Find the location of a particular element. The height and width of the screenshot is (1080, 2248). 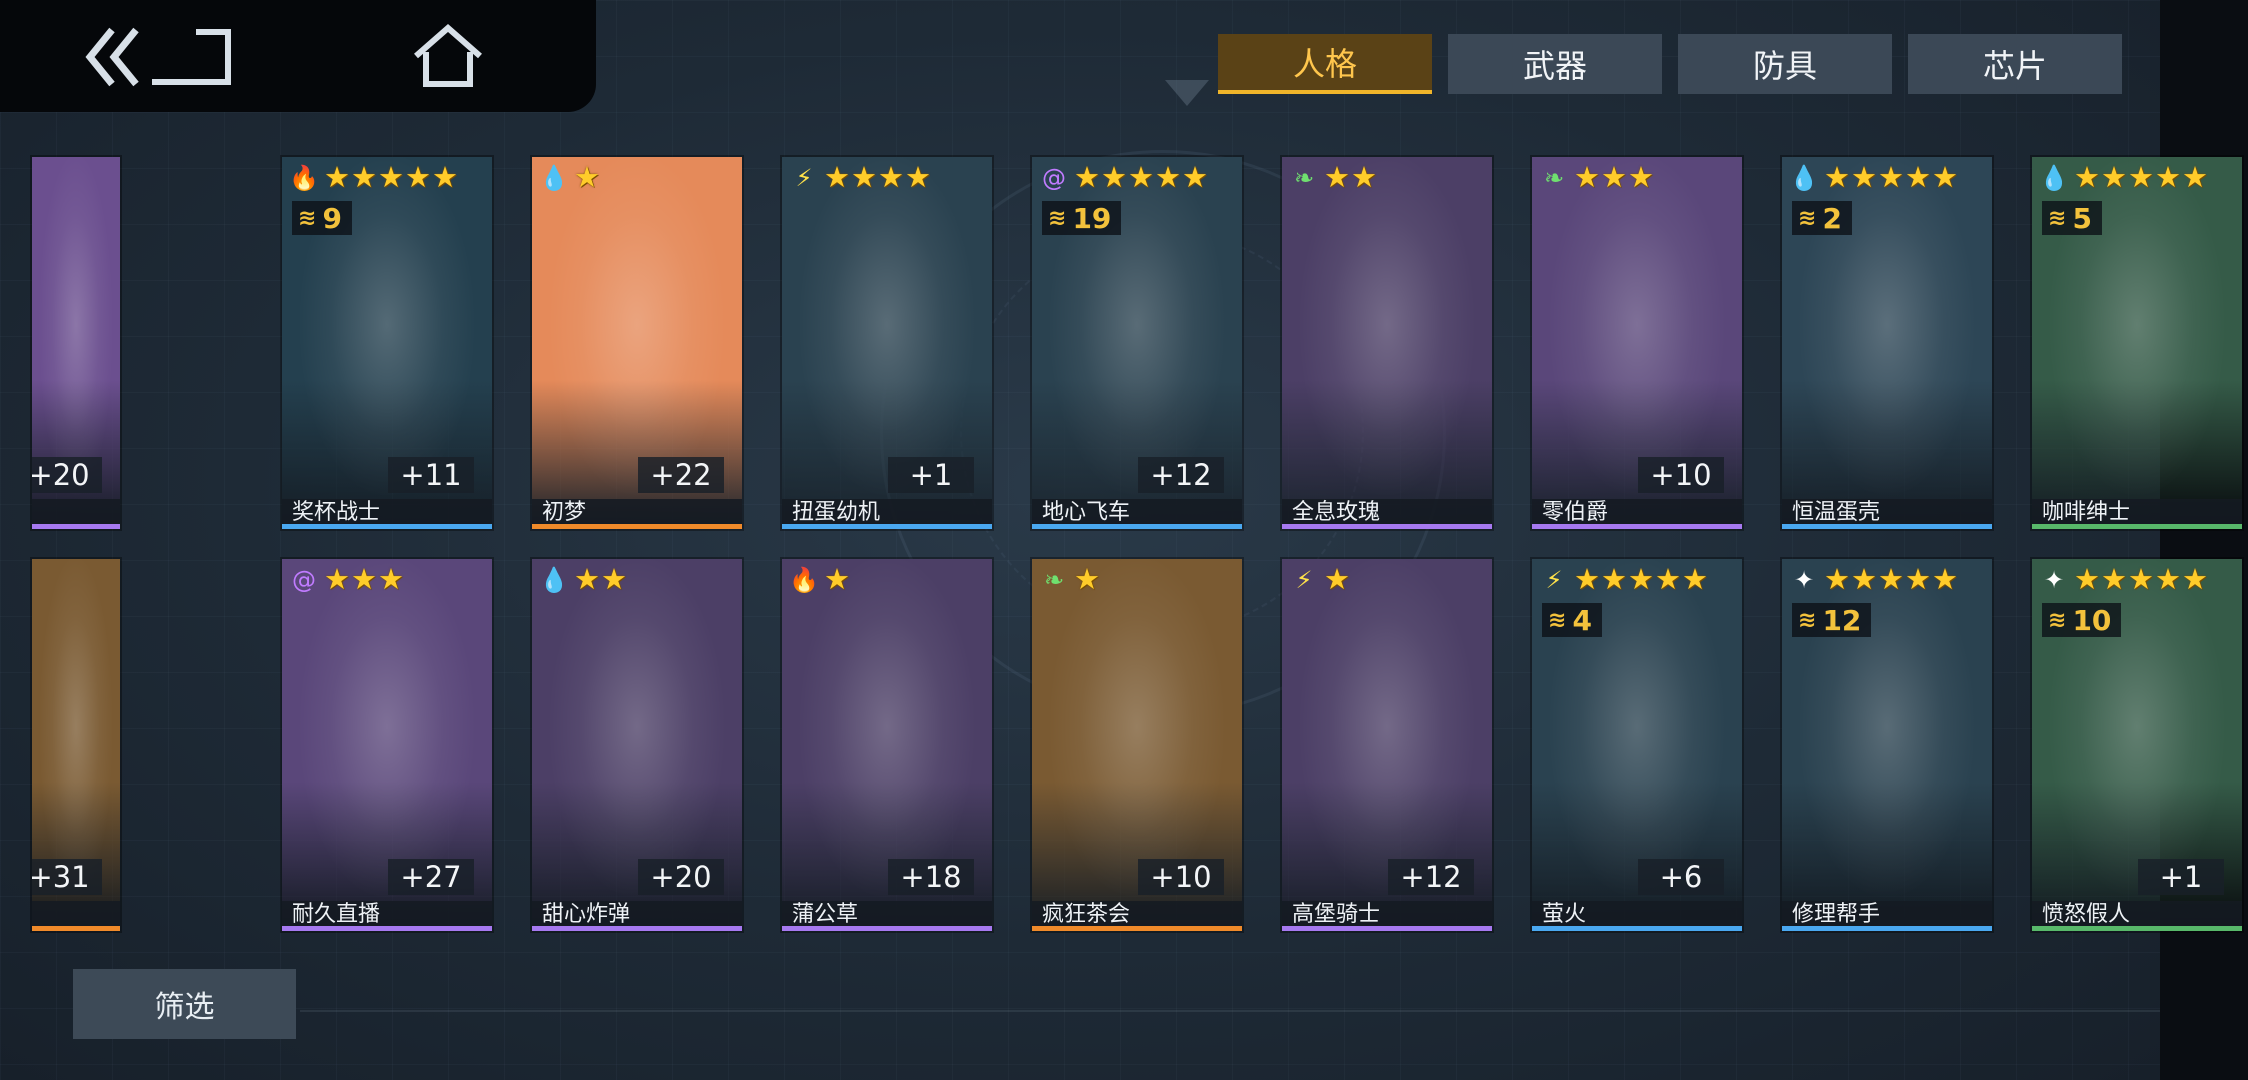

fire-element-icon: 🔥 is located at coordinates (804, 580).